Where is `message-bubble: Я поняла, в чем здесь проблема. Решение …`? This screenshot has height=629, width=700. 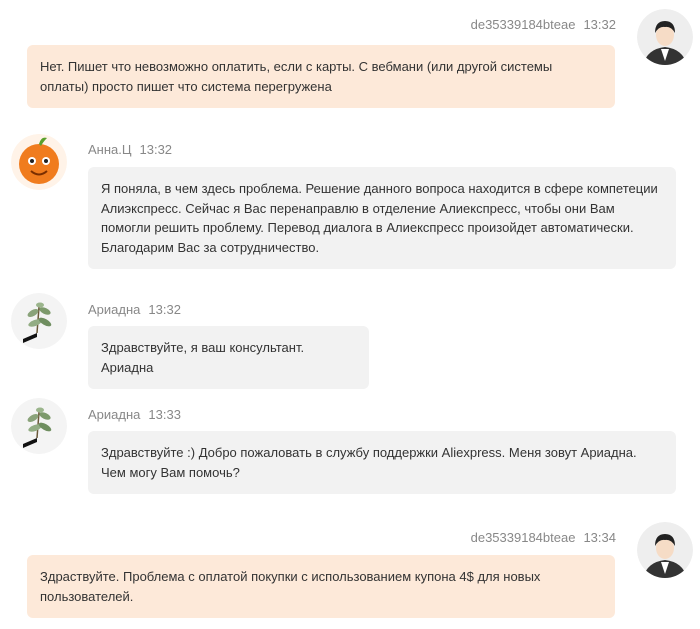 message-bubble: Я поняла, в чем здесь проблема. Решение … is located at coordinates (382, 218).